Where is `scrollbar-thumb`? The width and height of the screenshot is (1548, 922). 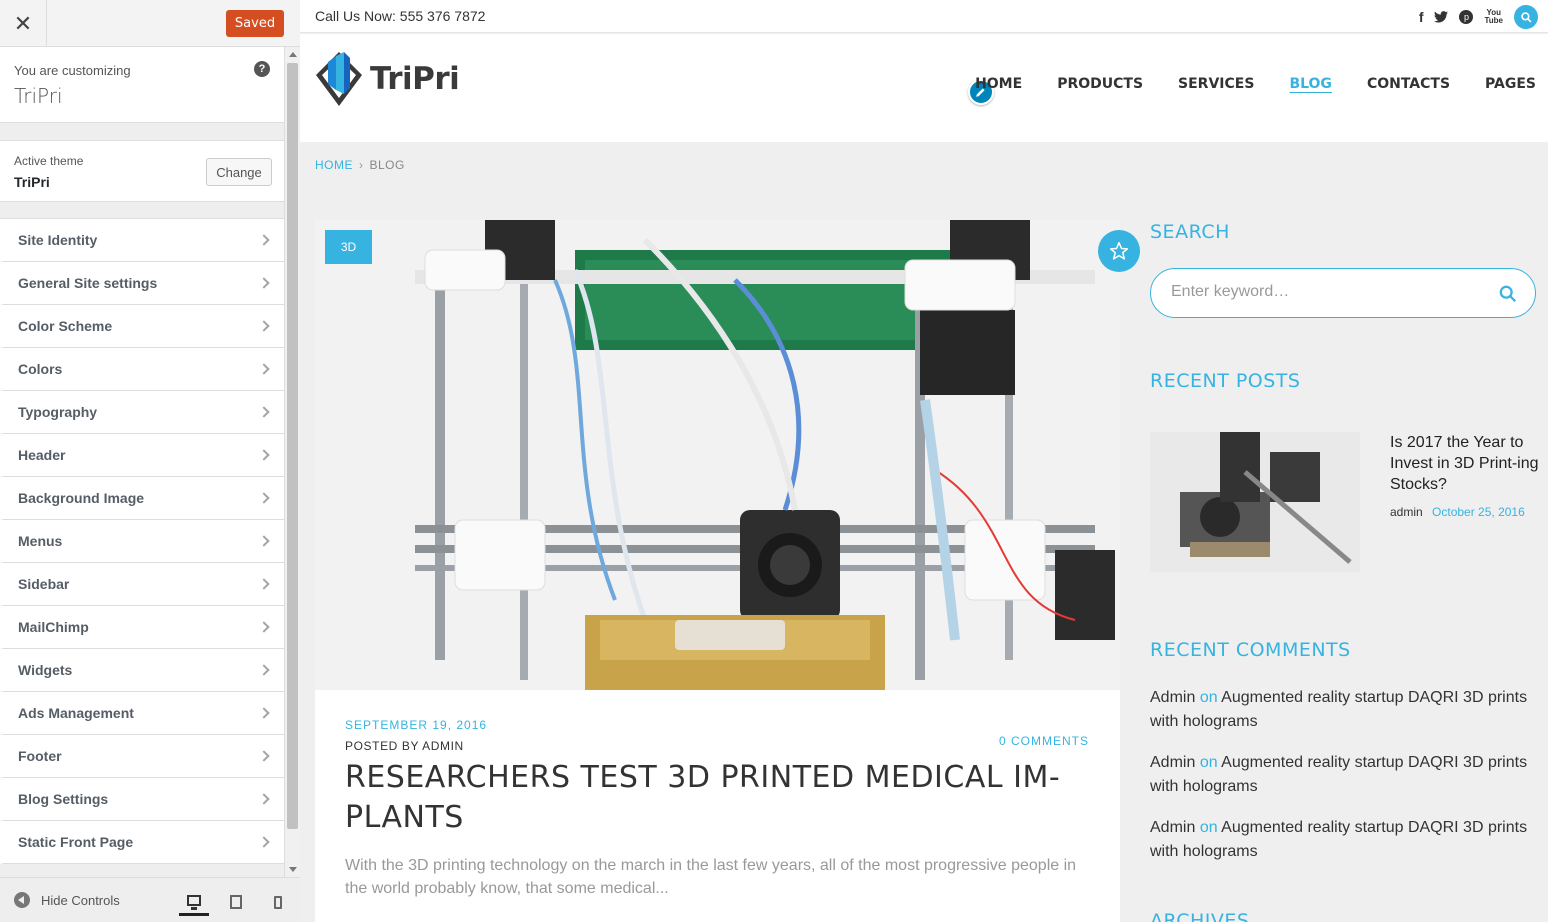 scrollbar-thumb is located at coordinates (292, 446).